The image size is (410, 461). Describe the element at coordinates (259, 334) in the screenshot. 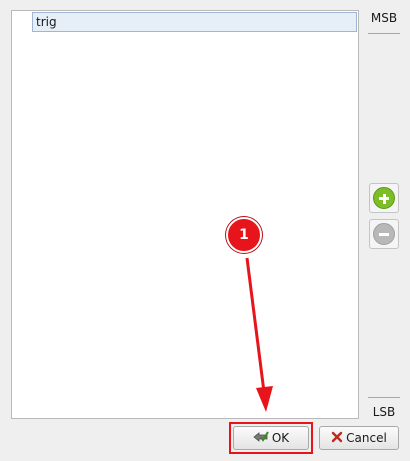

I see `annotation-arrow` at that location.